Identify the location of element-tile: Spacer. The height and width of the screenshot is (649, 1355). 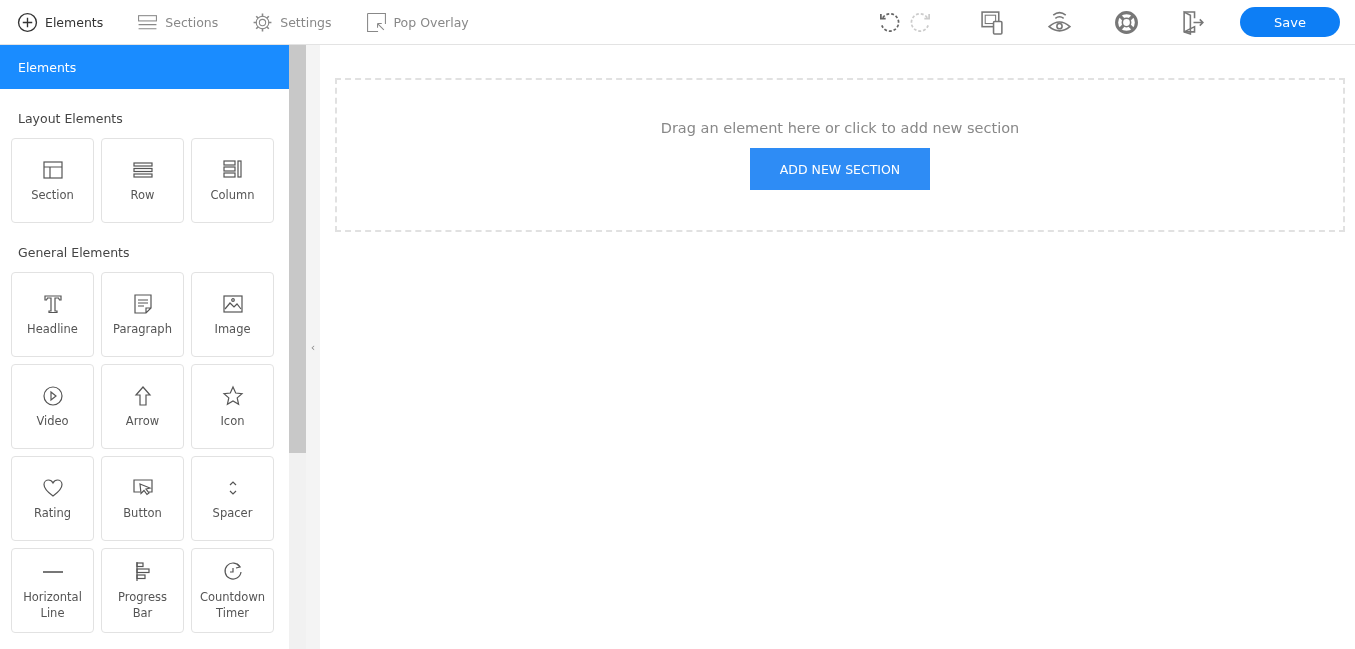
(232, 498).